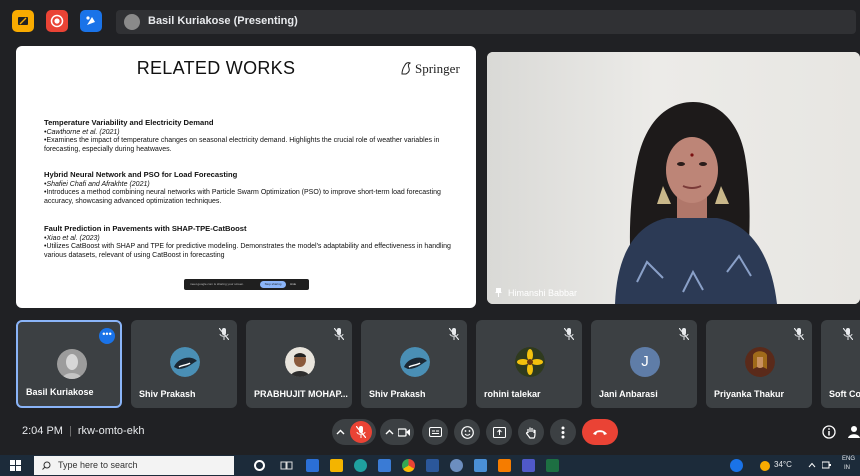 The image size is (860, 476). Describe the element at coordinates (696, 203) in the screenshot. I see `speaker-figure` at that location.